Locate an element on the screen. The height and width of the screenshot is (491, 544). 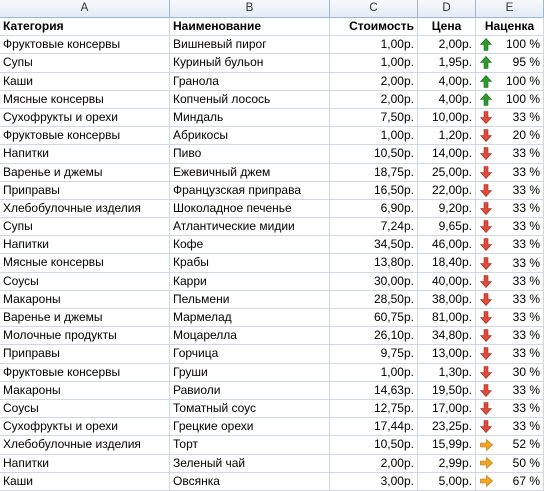
cost-cell: 9,75р. is located at coordinates (374, 354).